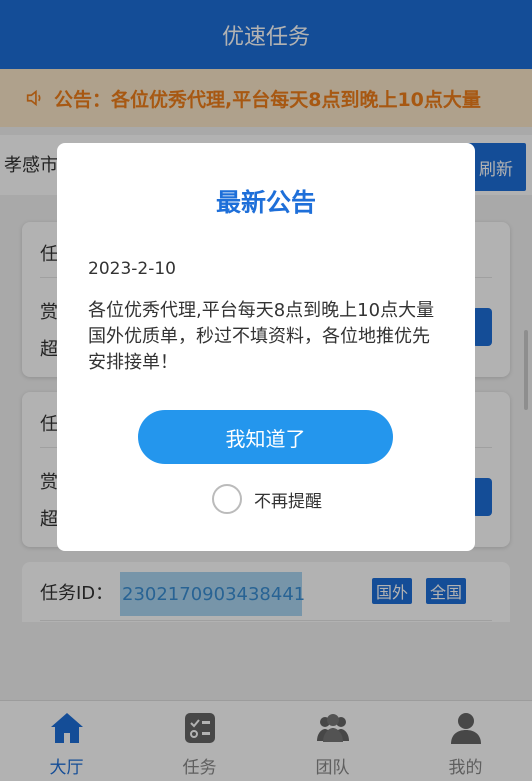  I want to click on radio-circle-icon, so click(227, 499).